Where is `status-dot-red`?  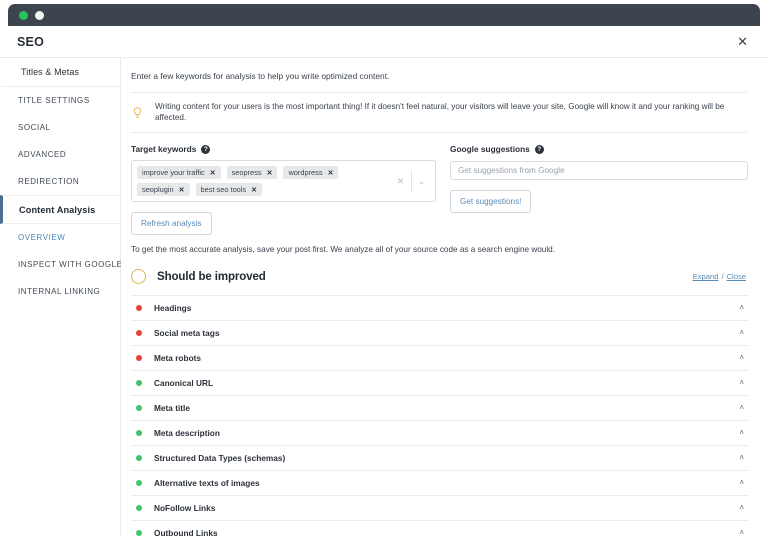 status-dot-red is located at coordinates (139, 358).